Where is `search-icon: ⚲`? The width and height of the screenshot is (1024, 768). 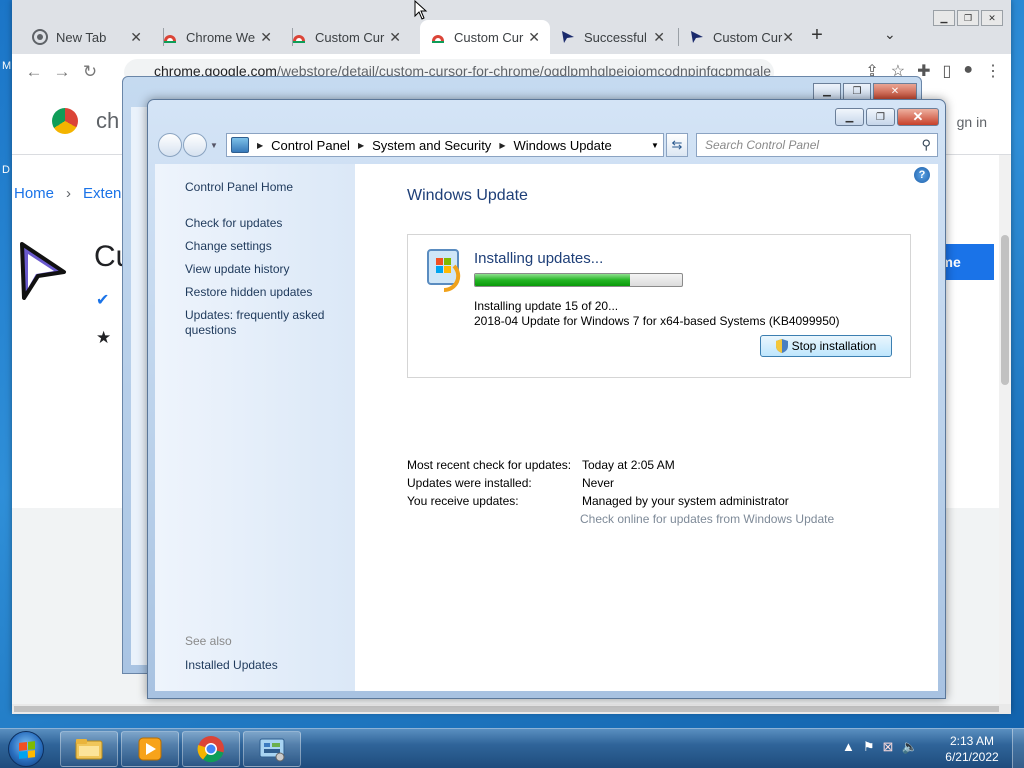
search-icon: ⚲ is located at coordinates (926, 145).